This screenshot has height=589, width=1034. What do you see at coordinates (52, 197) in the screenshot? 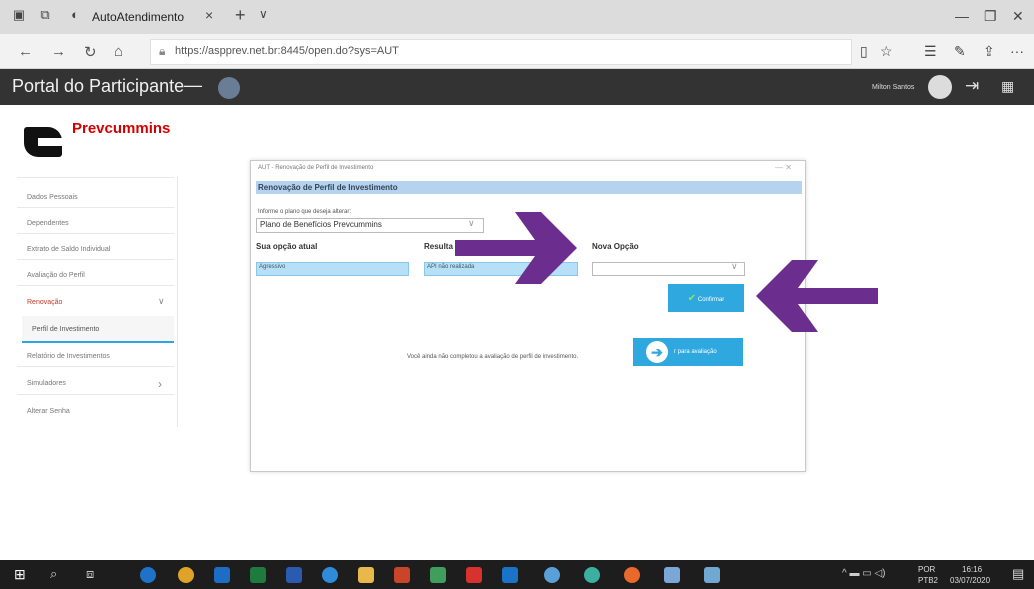
I see `sidebar-item-dados-pessoais: Dados Pessoais` at bounding box center [52, 197].